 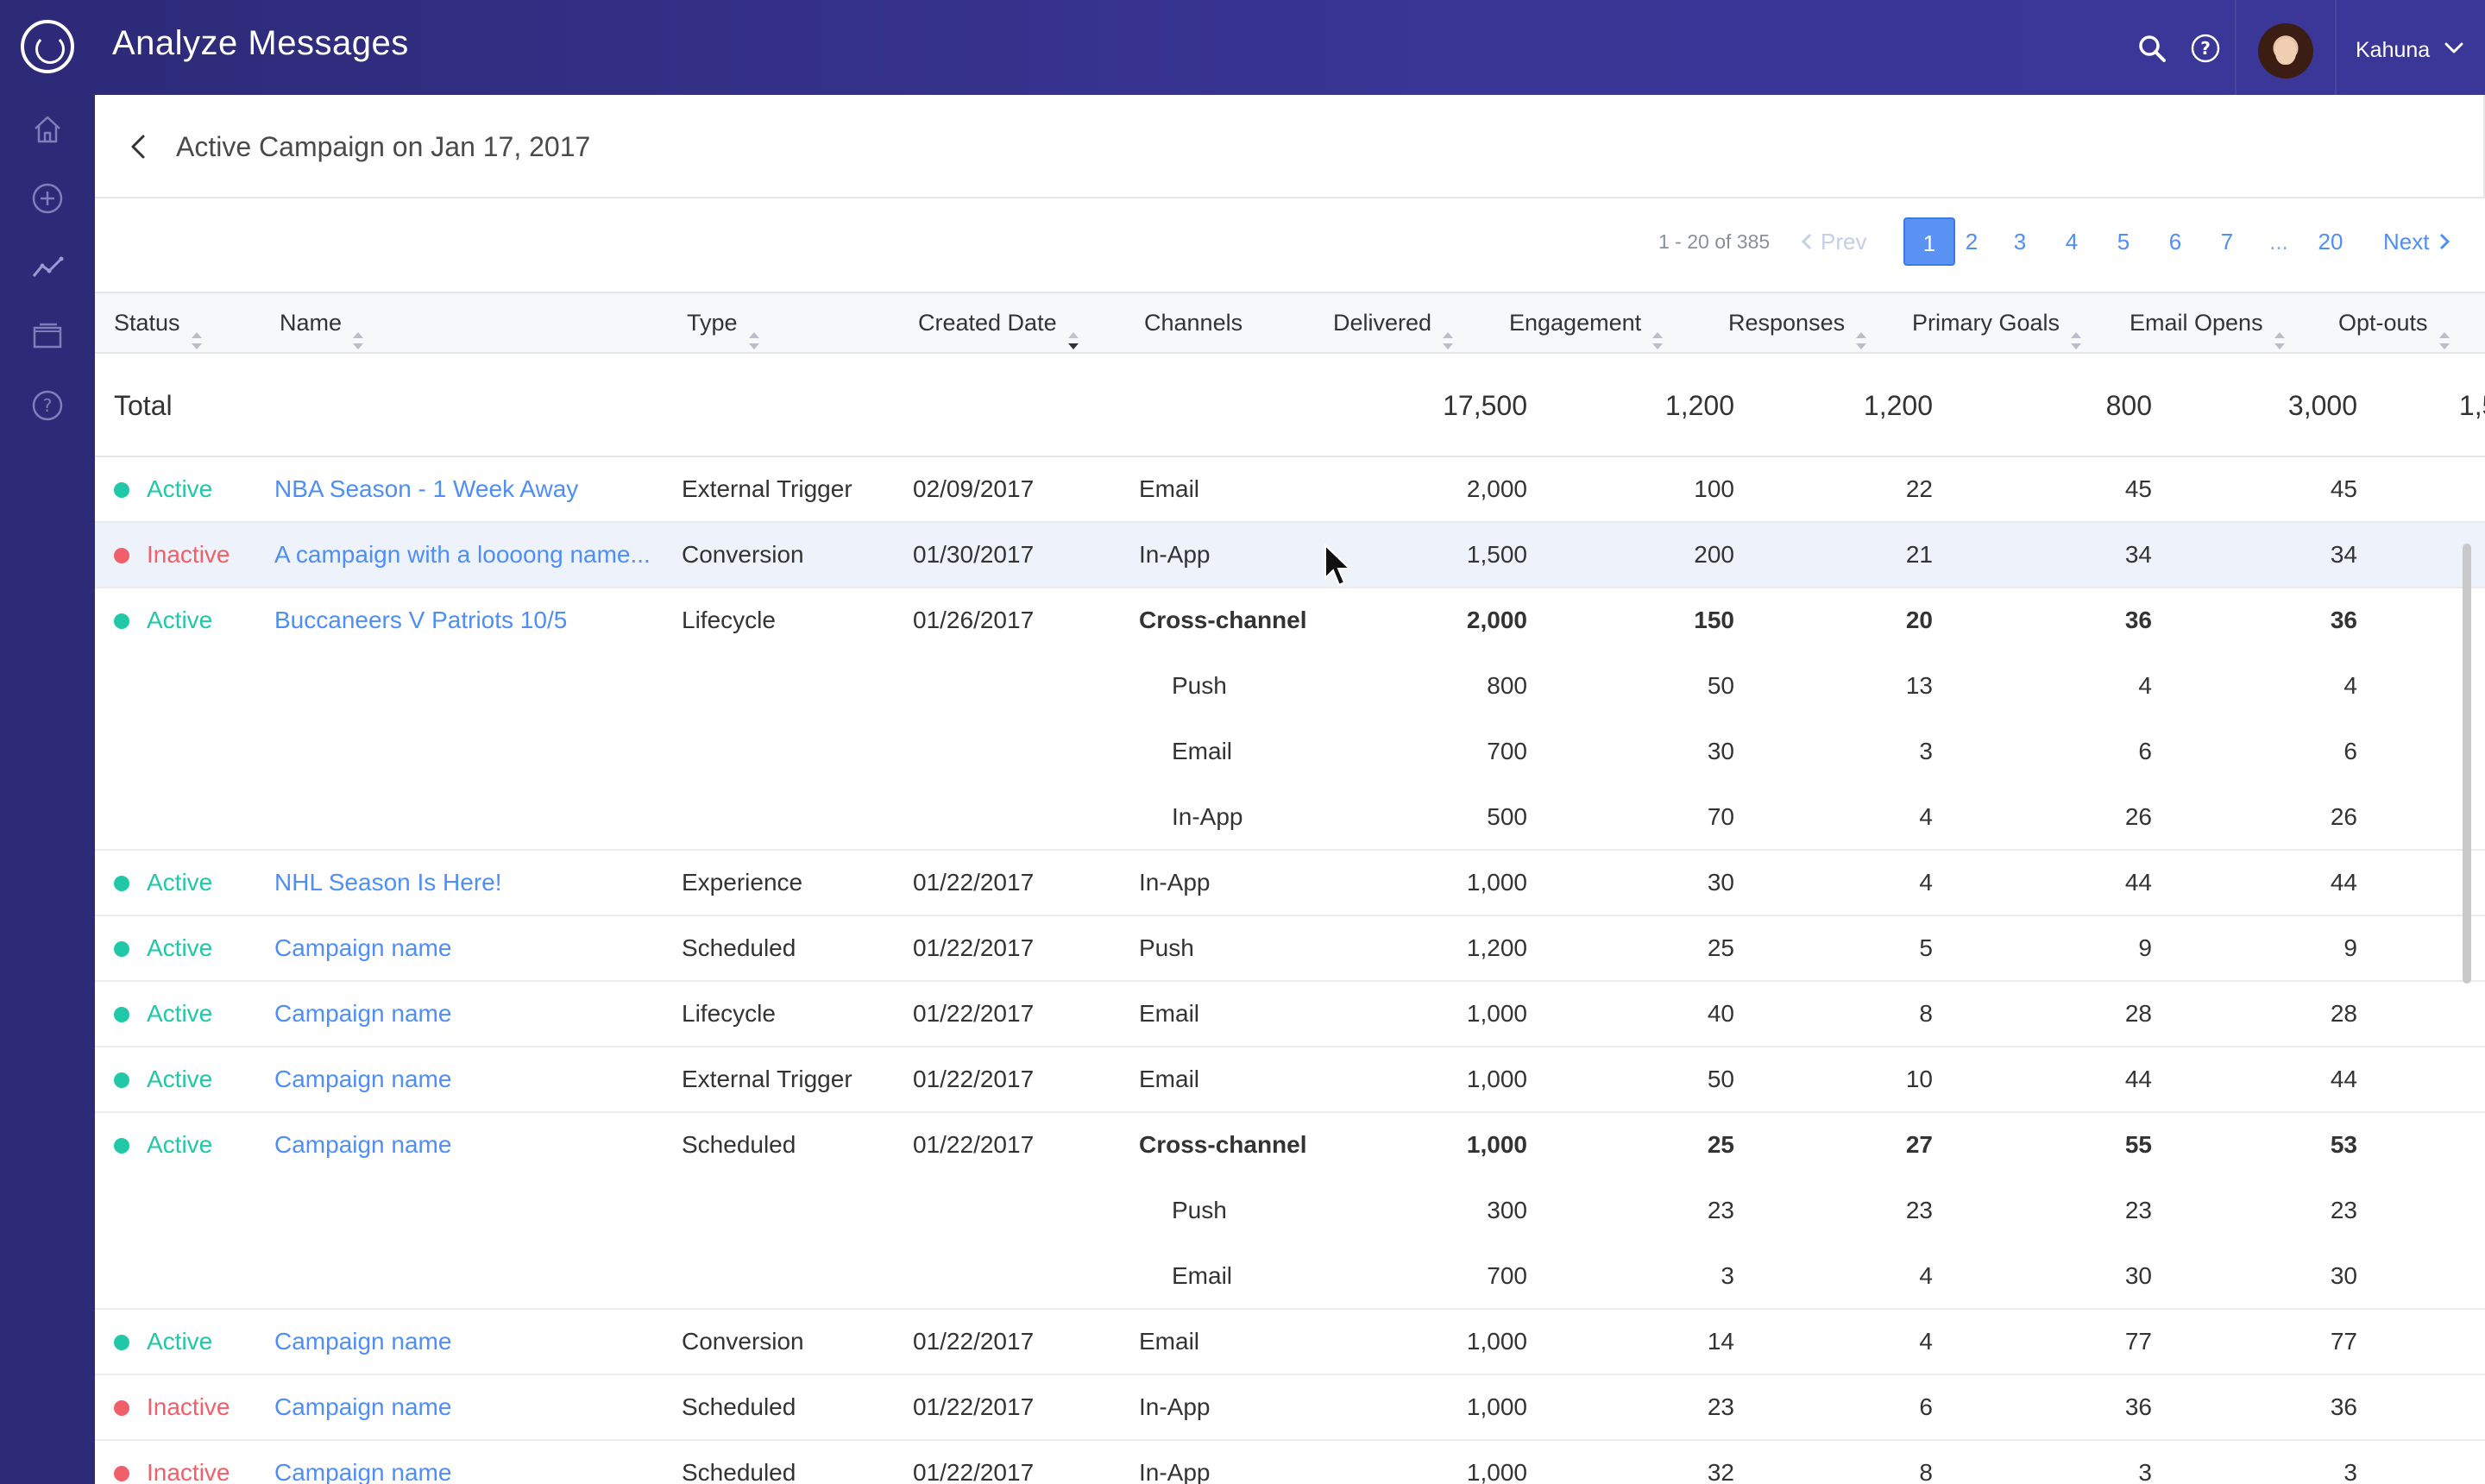 What do you see at coordinates (2383, 323) in the screenshot?
I see `col-label: Opt-outs` at bounding box center [2383, 323].